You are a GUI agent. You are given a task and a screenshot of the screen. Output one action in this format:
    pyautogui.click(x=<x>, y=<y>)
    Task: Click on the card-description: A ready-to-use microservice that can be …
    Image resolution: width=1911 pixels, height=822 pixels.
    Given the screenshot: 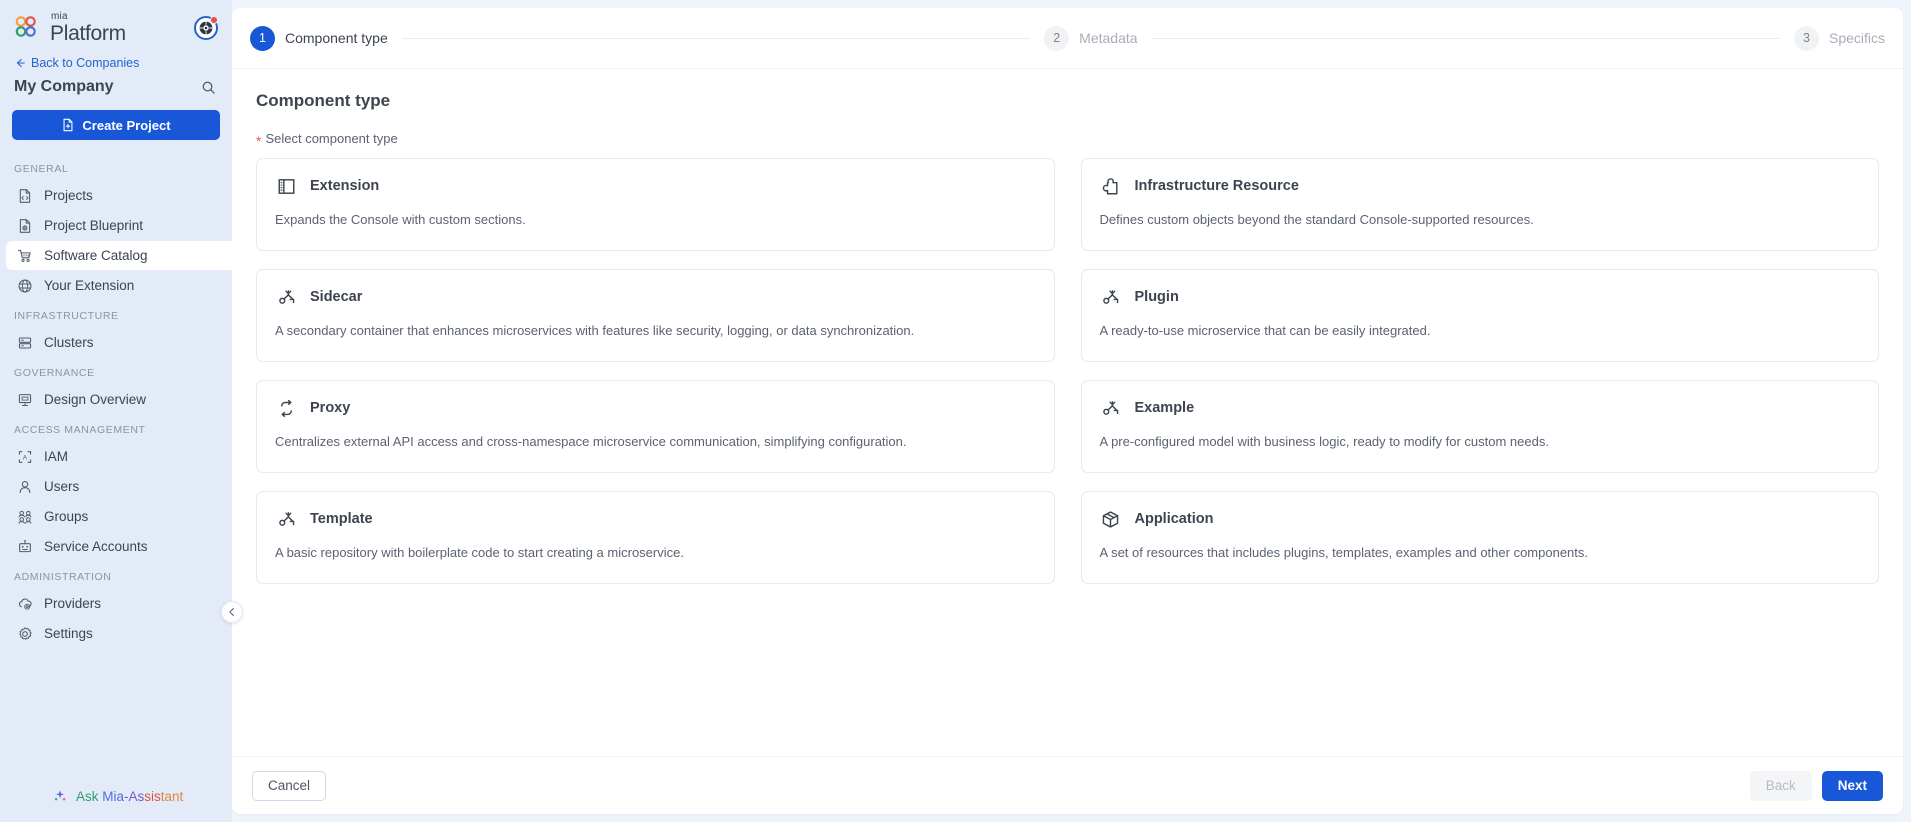 What is the action you would take?
    pyautogui.click(x=1265, y=330)
    